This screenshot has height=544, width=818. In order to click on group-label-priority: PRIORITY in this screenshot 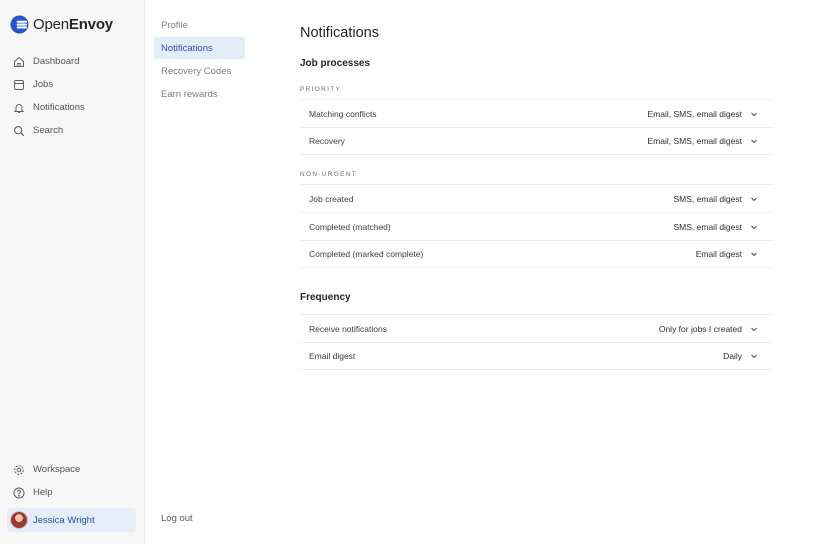, I will do `click(321, 89)`.